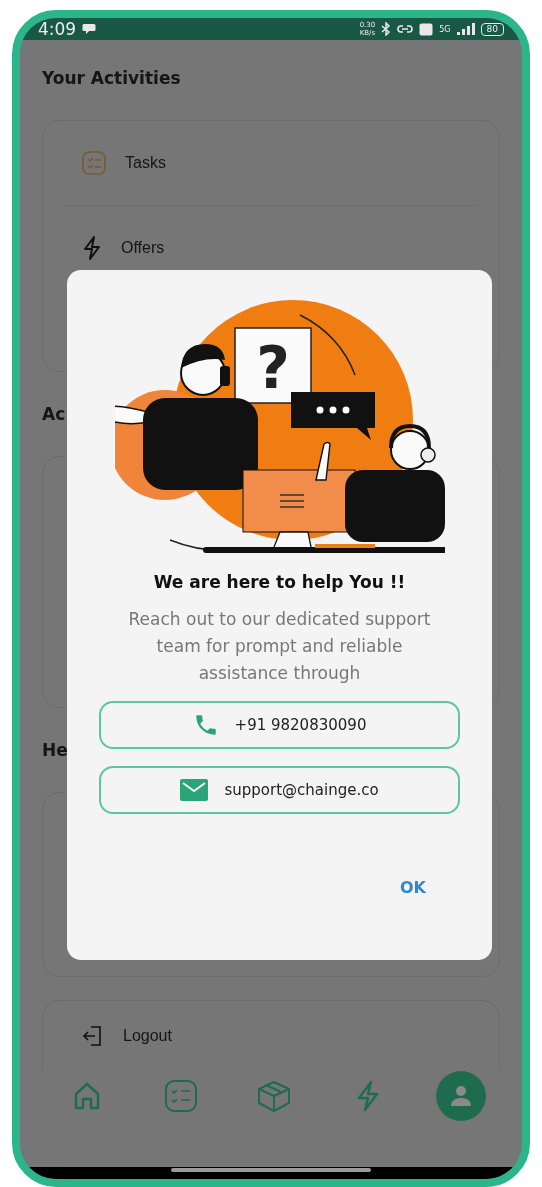 The height and width of the screenshot is (1187, 542). I want to click on battery-level: 80, so click(492, 29).